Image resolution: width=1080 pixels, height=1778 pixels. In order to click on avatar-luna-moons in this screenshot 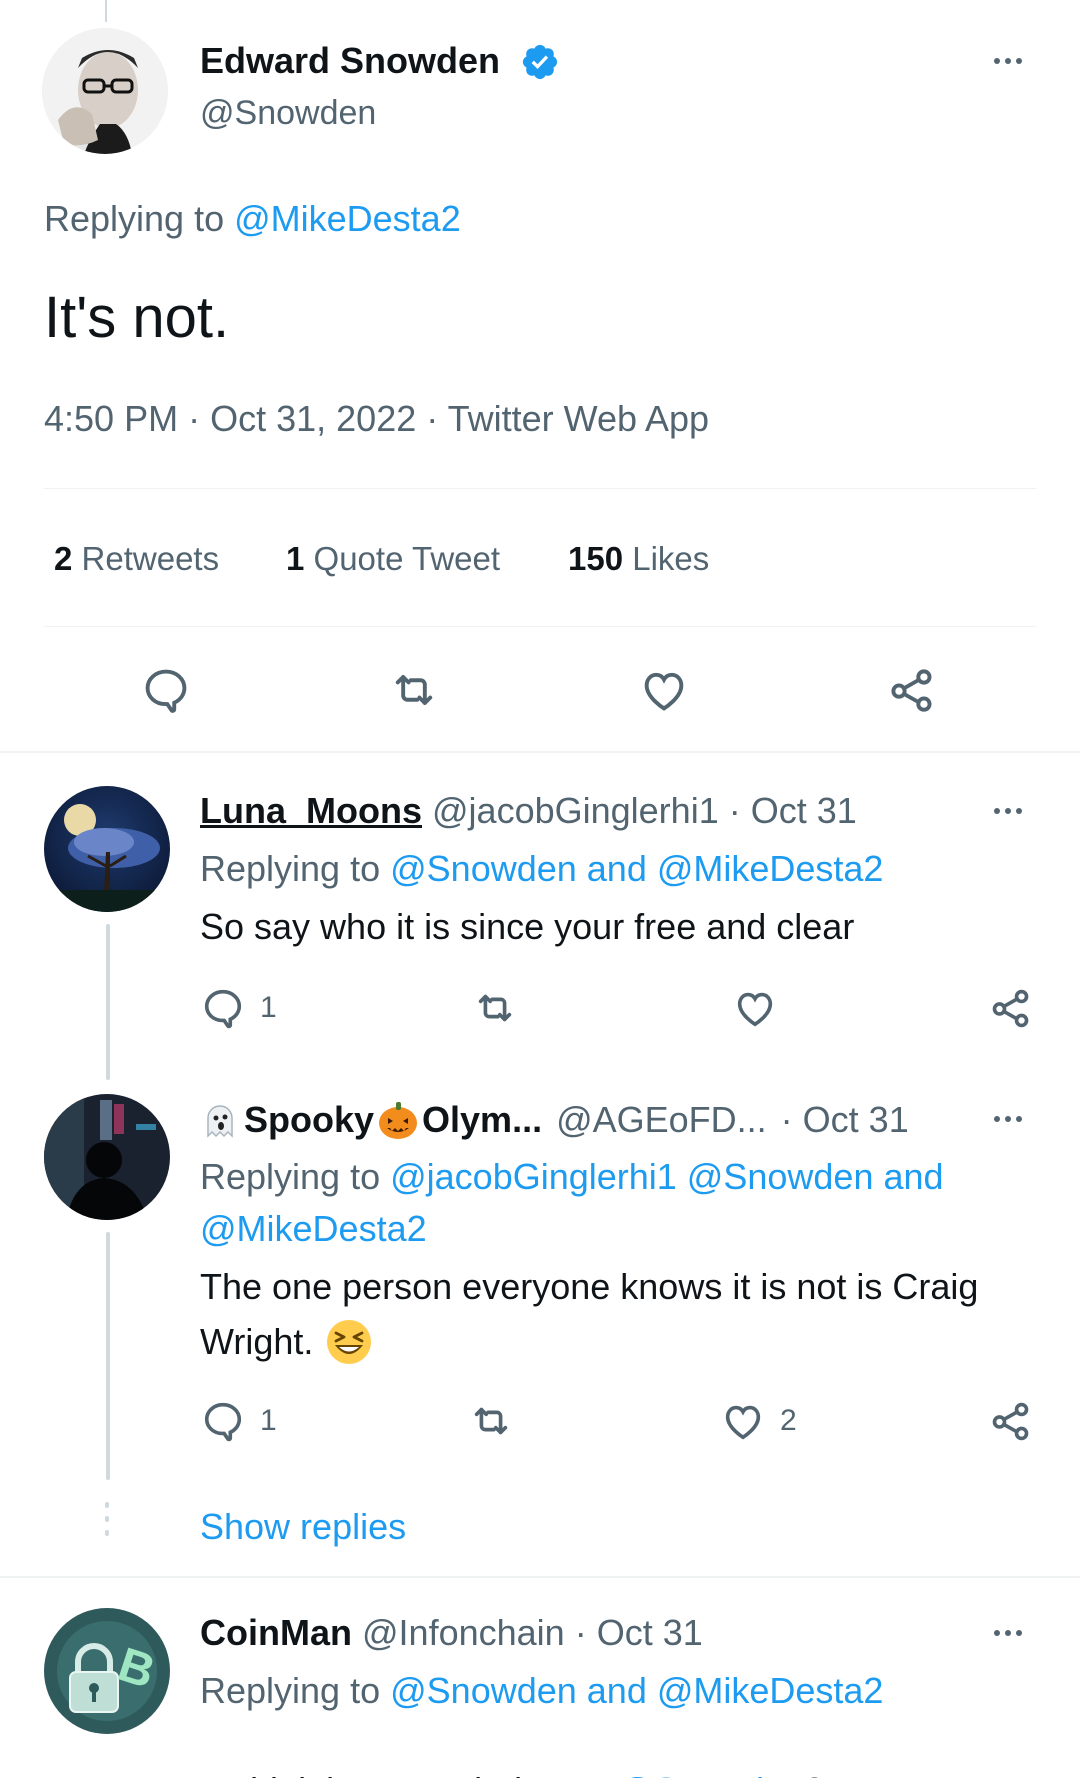, I will do `click(107, 849)`.